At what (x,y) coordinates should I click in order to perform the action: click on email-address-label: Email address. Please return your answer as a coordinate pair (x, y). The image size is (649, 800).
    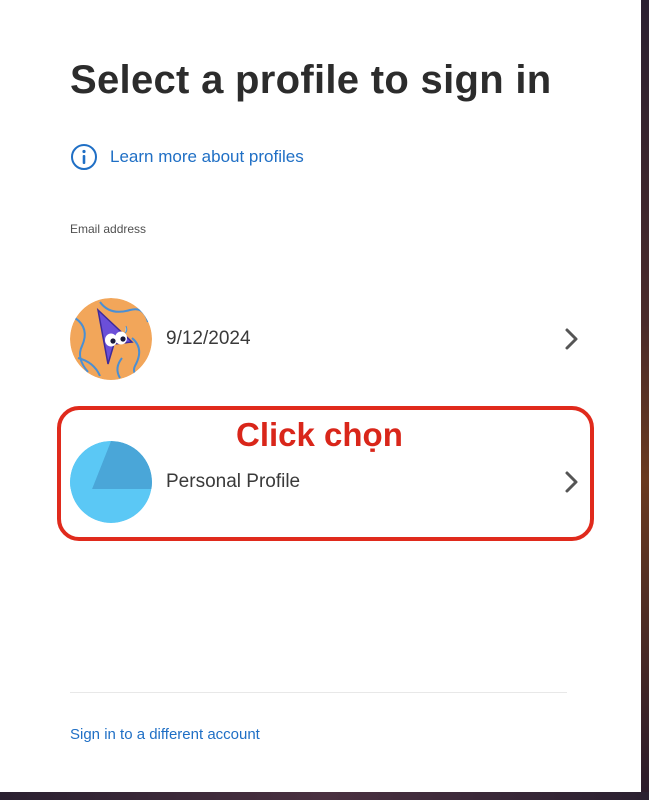
    Looking at the image, I should click on (108, 229).